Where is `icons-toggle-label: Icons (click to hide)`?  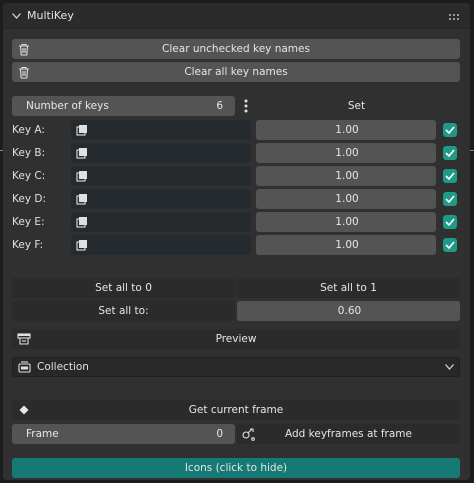
icons-toggle-label: Icons (click to hide) is located at coordinates (236, 468).